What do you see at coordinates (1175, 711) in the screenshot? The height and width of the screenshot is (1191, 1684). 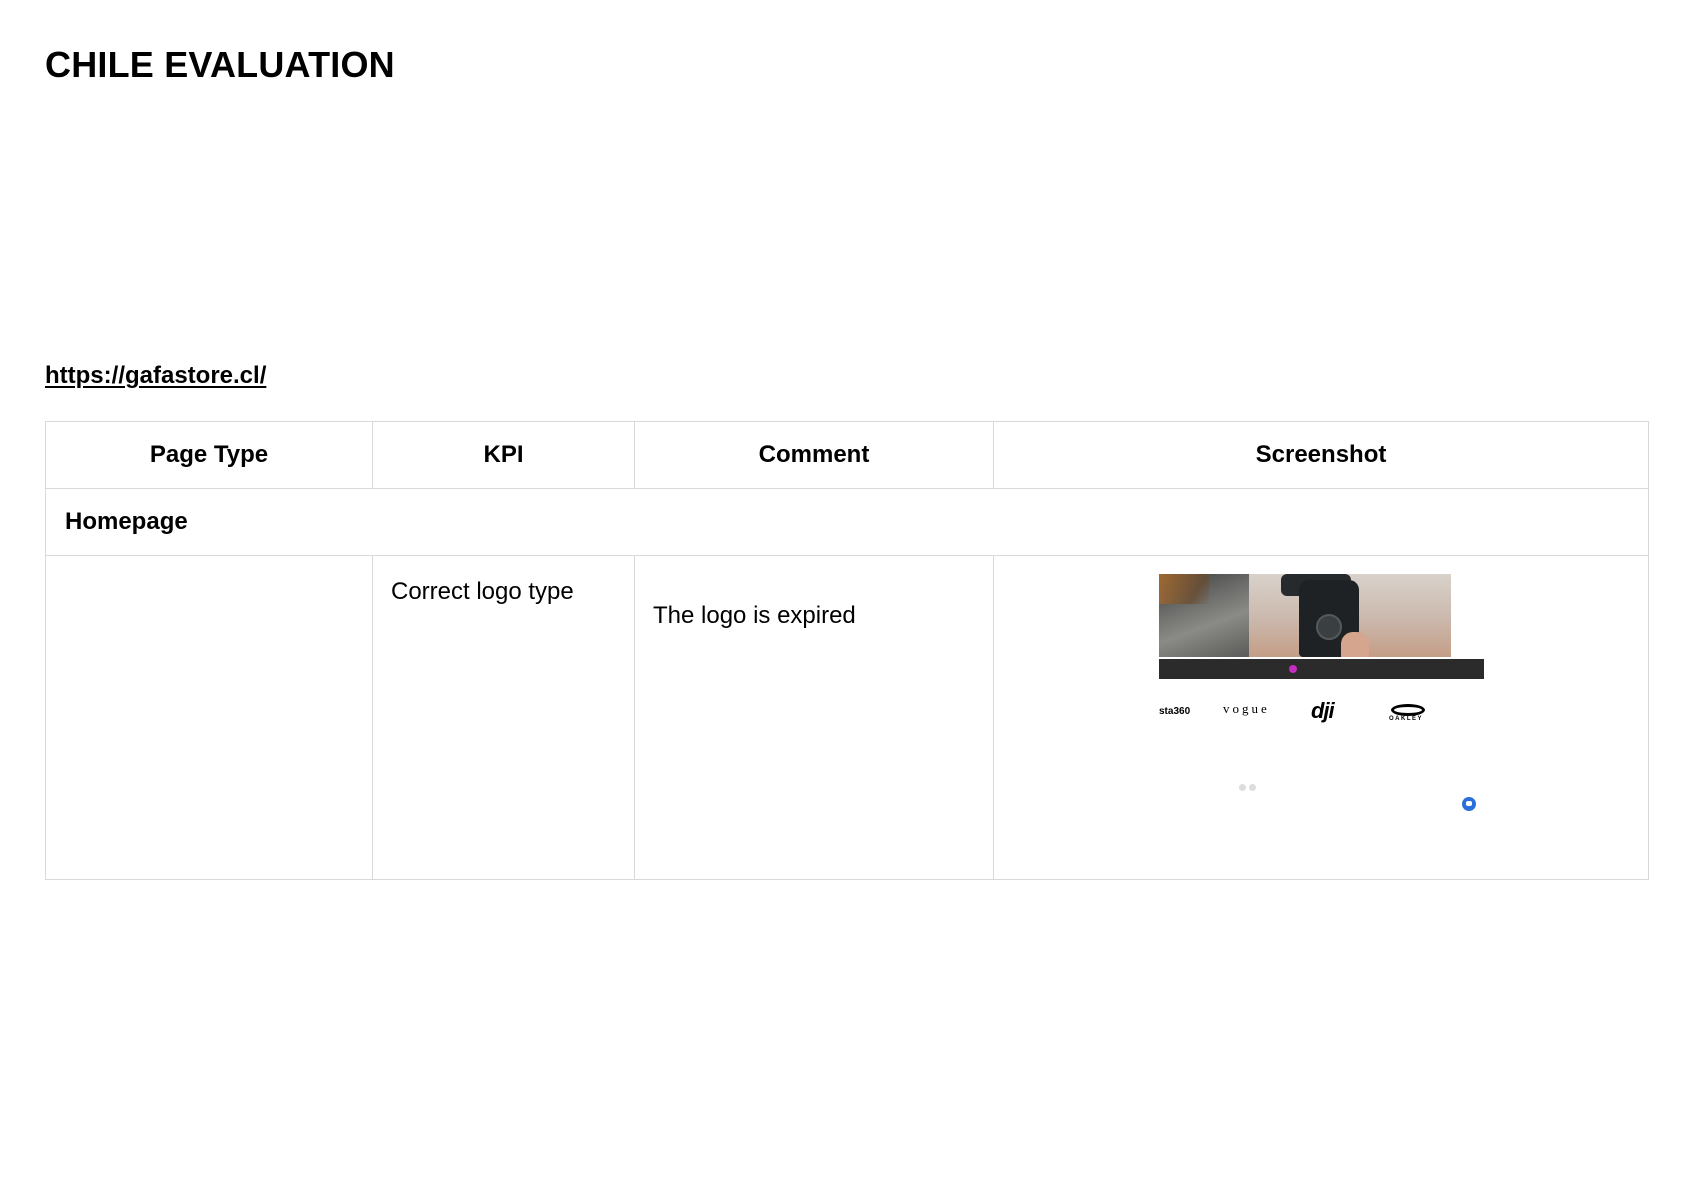 I see `brand-logo-insta360: sta360` at bounding box center [1175, 711].